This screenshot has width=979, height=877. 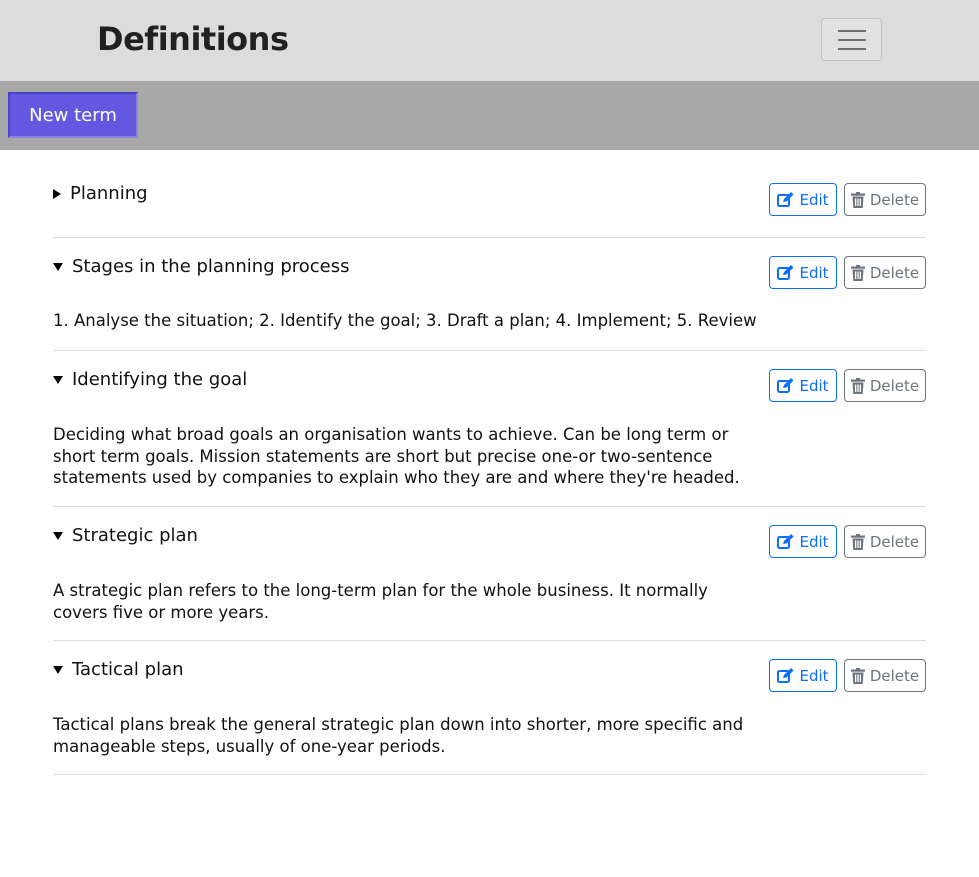 I want to click on term-title: Planning, so click(x=109, y=193).